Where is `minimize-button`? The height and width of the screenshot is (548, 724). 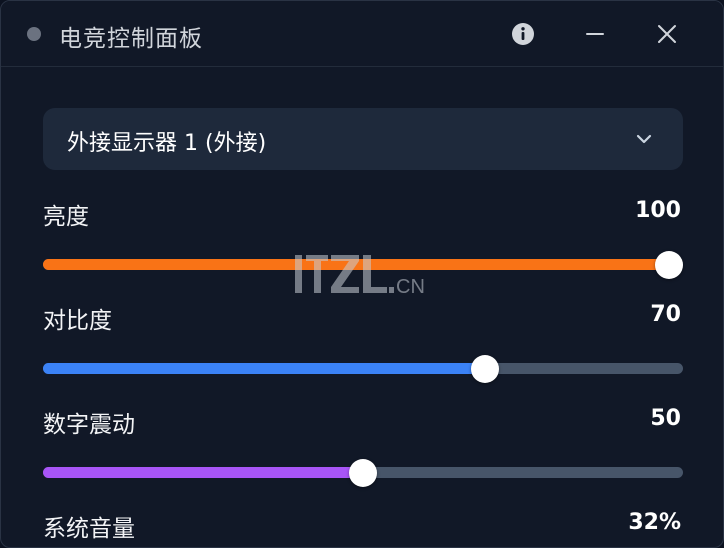 minimize-button is located at coordinates (595, 34).